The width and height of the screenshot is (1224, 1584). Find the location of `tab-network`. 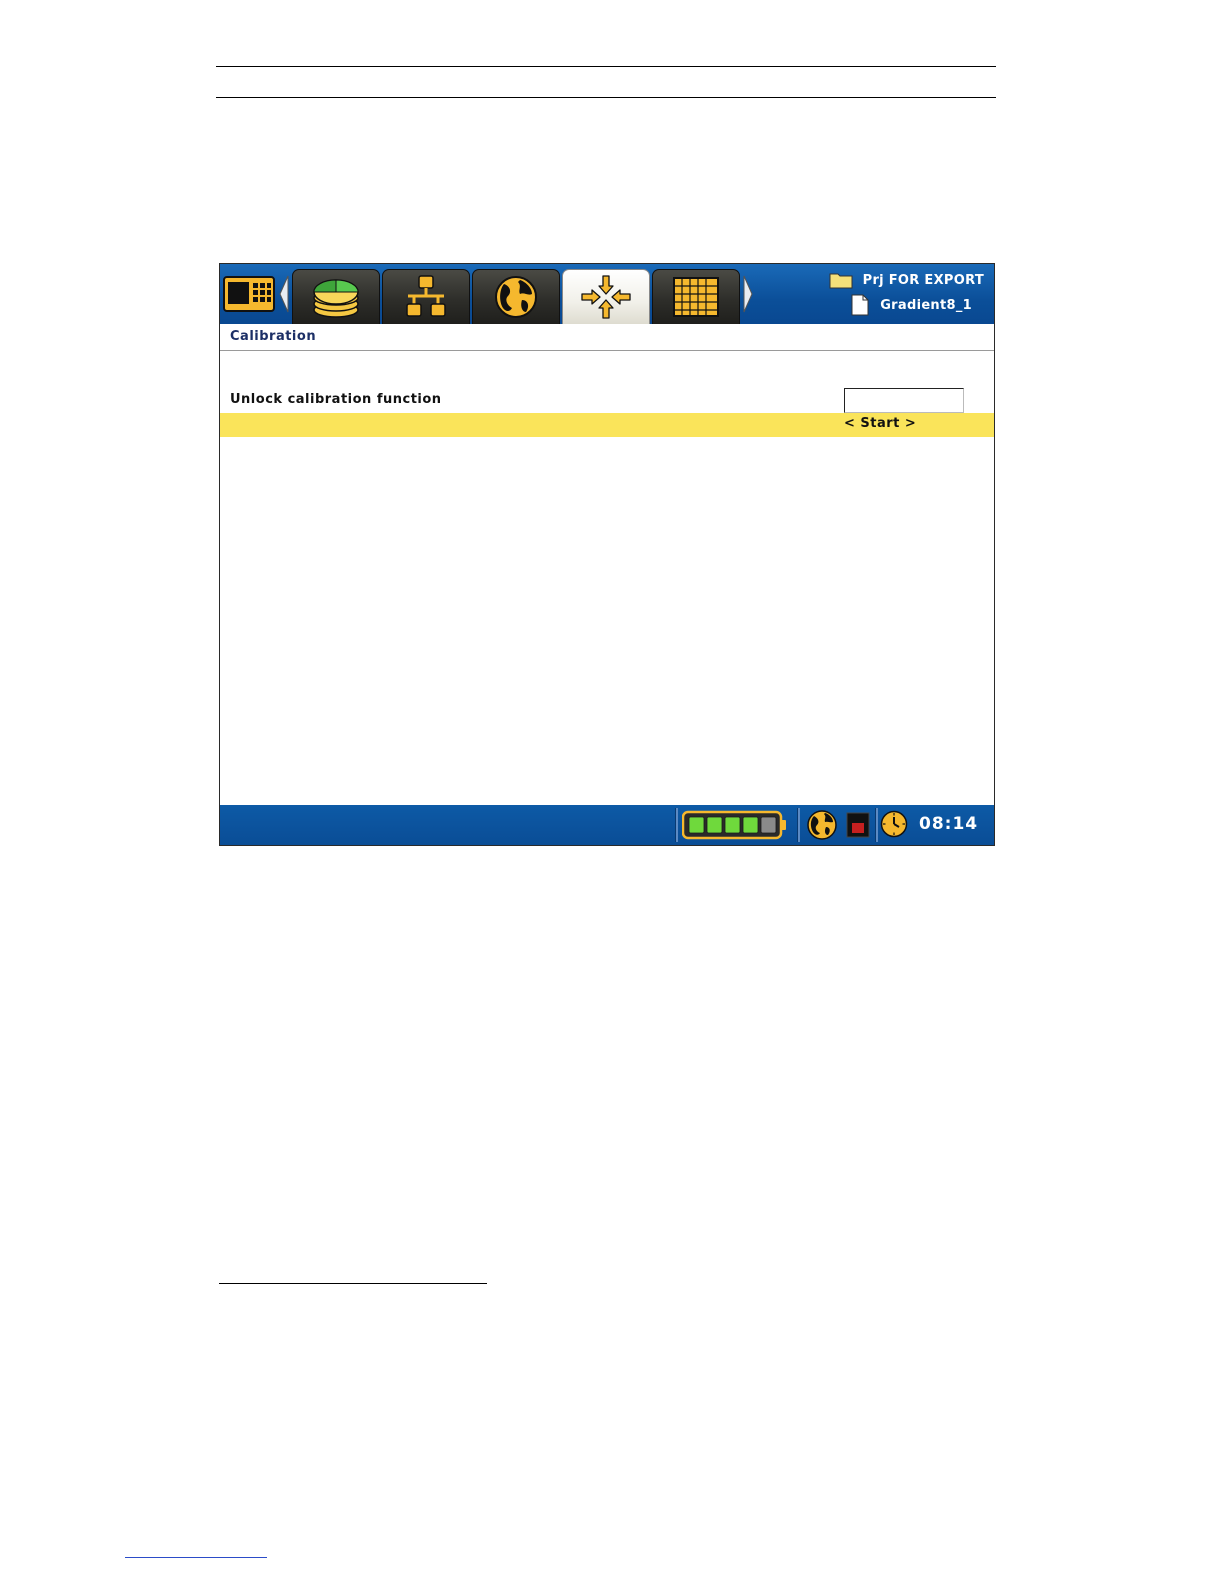

tab-network is located at coordinates (426, 296).